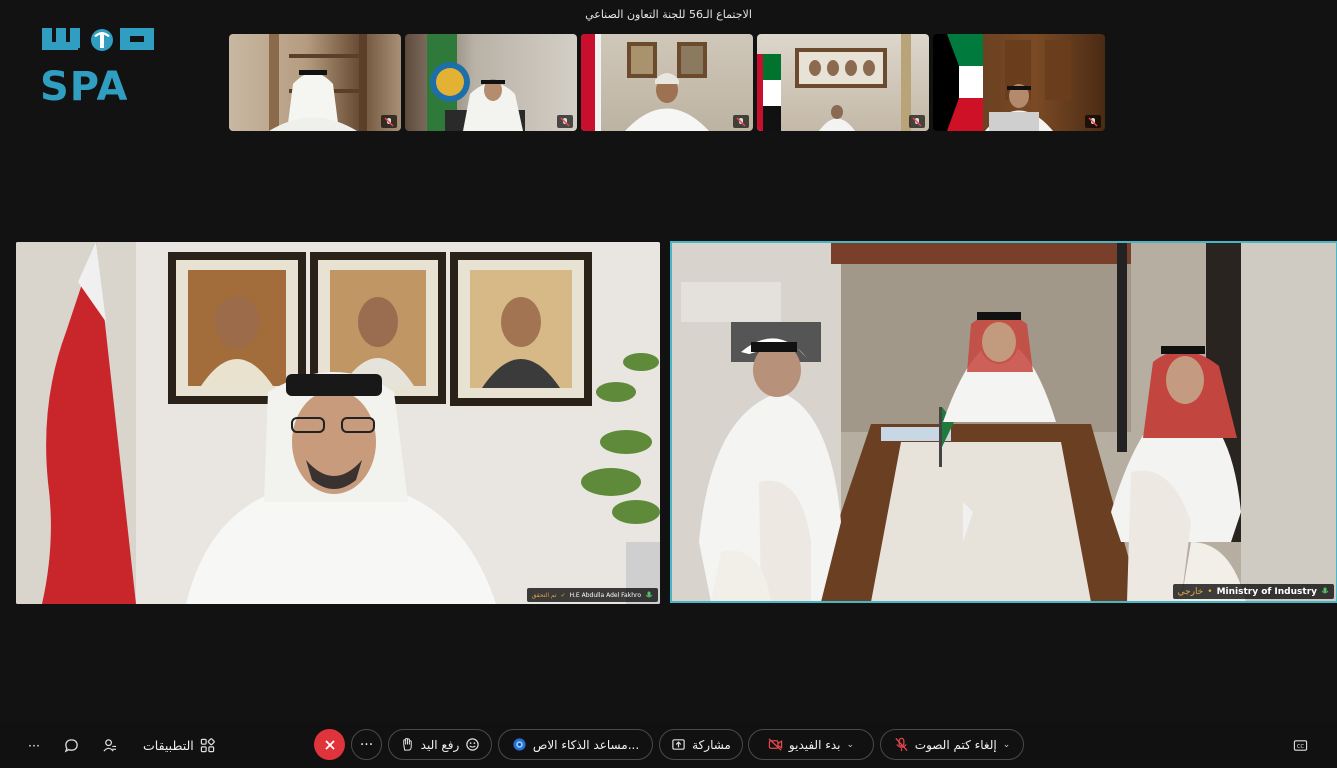 The height and width of the screenshot is (768, 1337). Describe the element at coordinates (605, 595) in the screenshot. I see `participant-name: H.E Abdulla Adel Fakhro` at that location.